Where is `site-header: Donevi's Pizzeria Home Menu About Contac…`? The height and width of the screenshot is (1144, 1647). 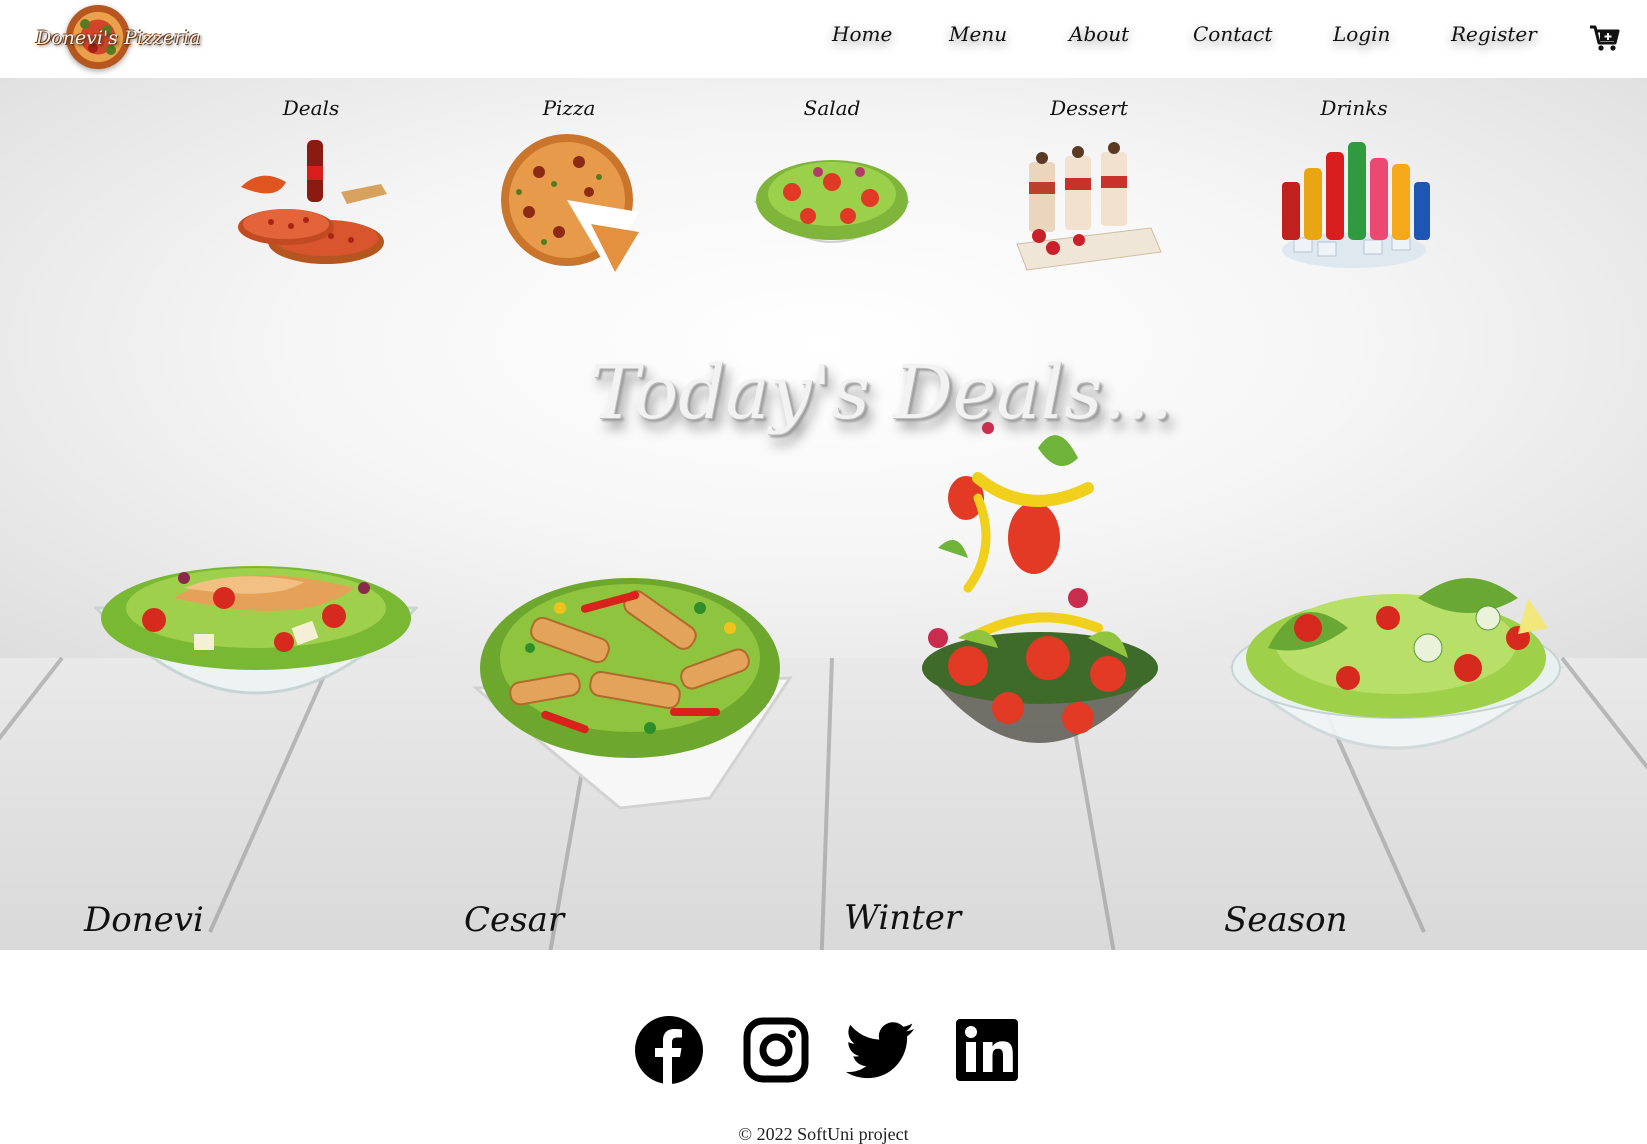
site-header: Donevi's Pizzeria Home Menu About Contac… is located at coordinates (823, 39).